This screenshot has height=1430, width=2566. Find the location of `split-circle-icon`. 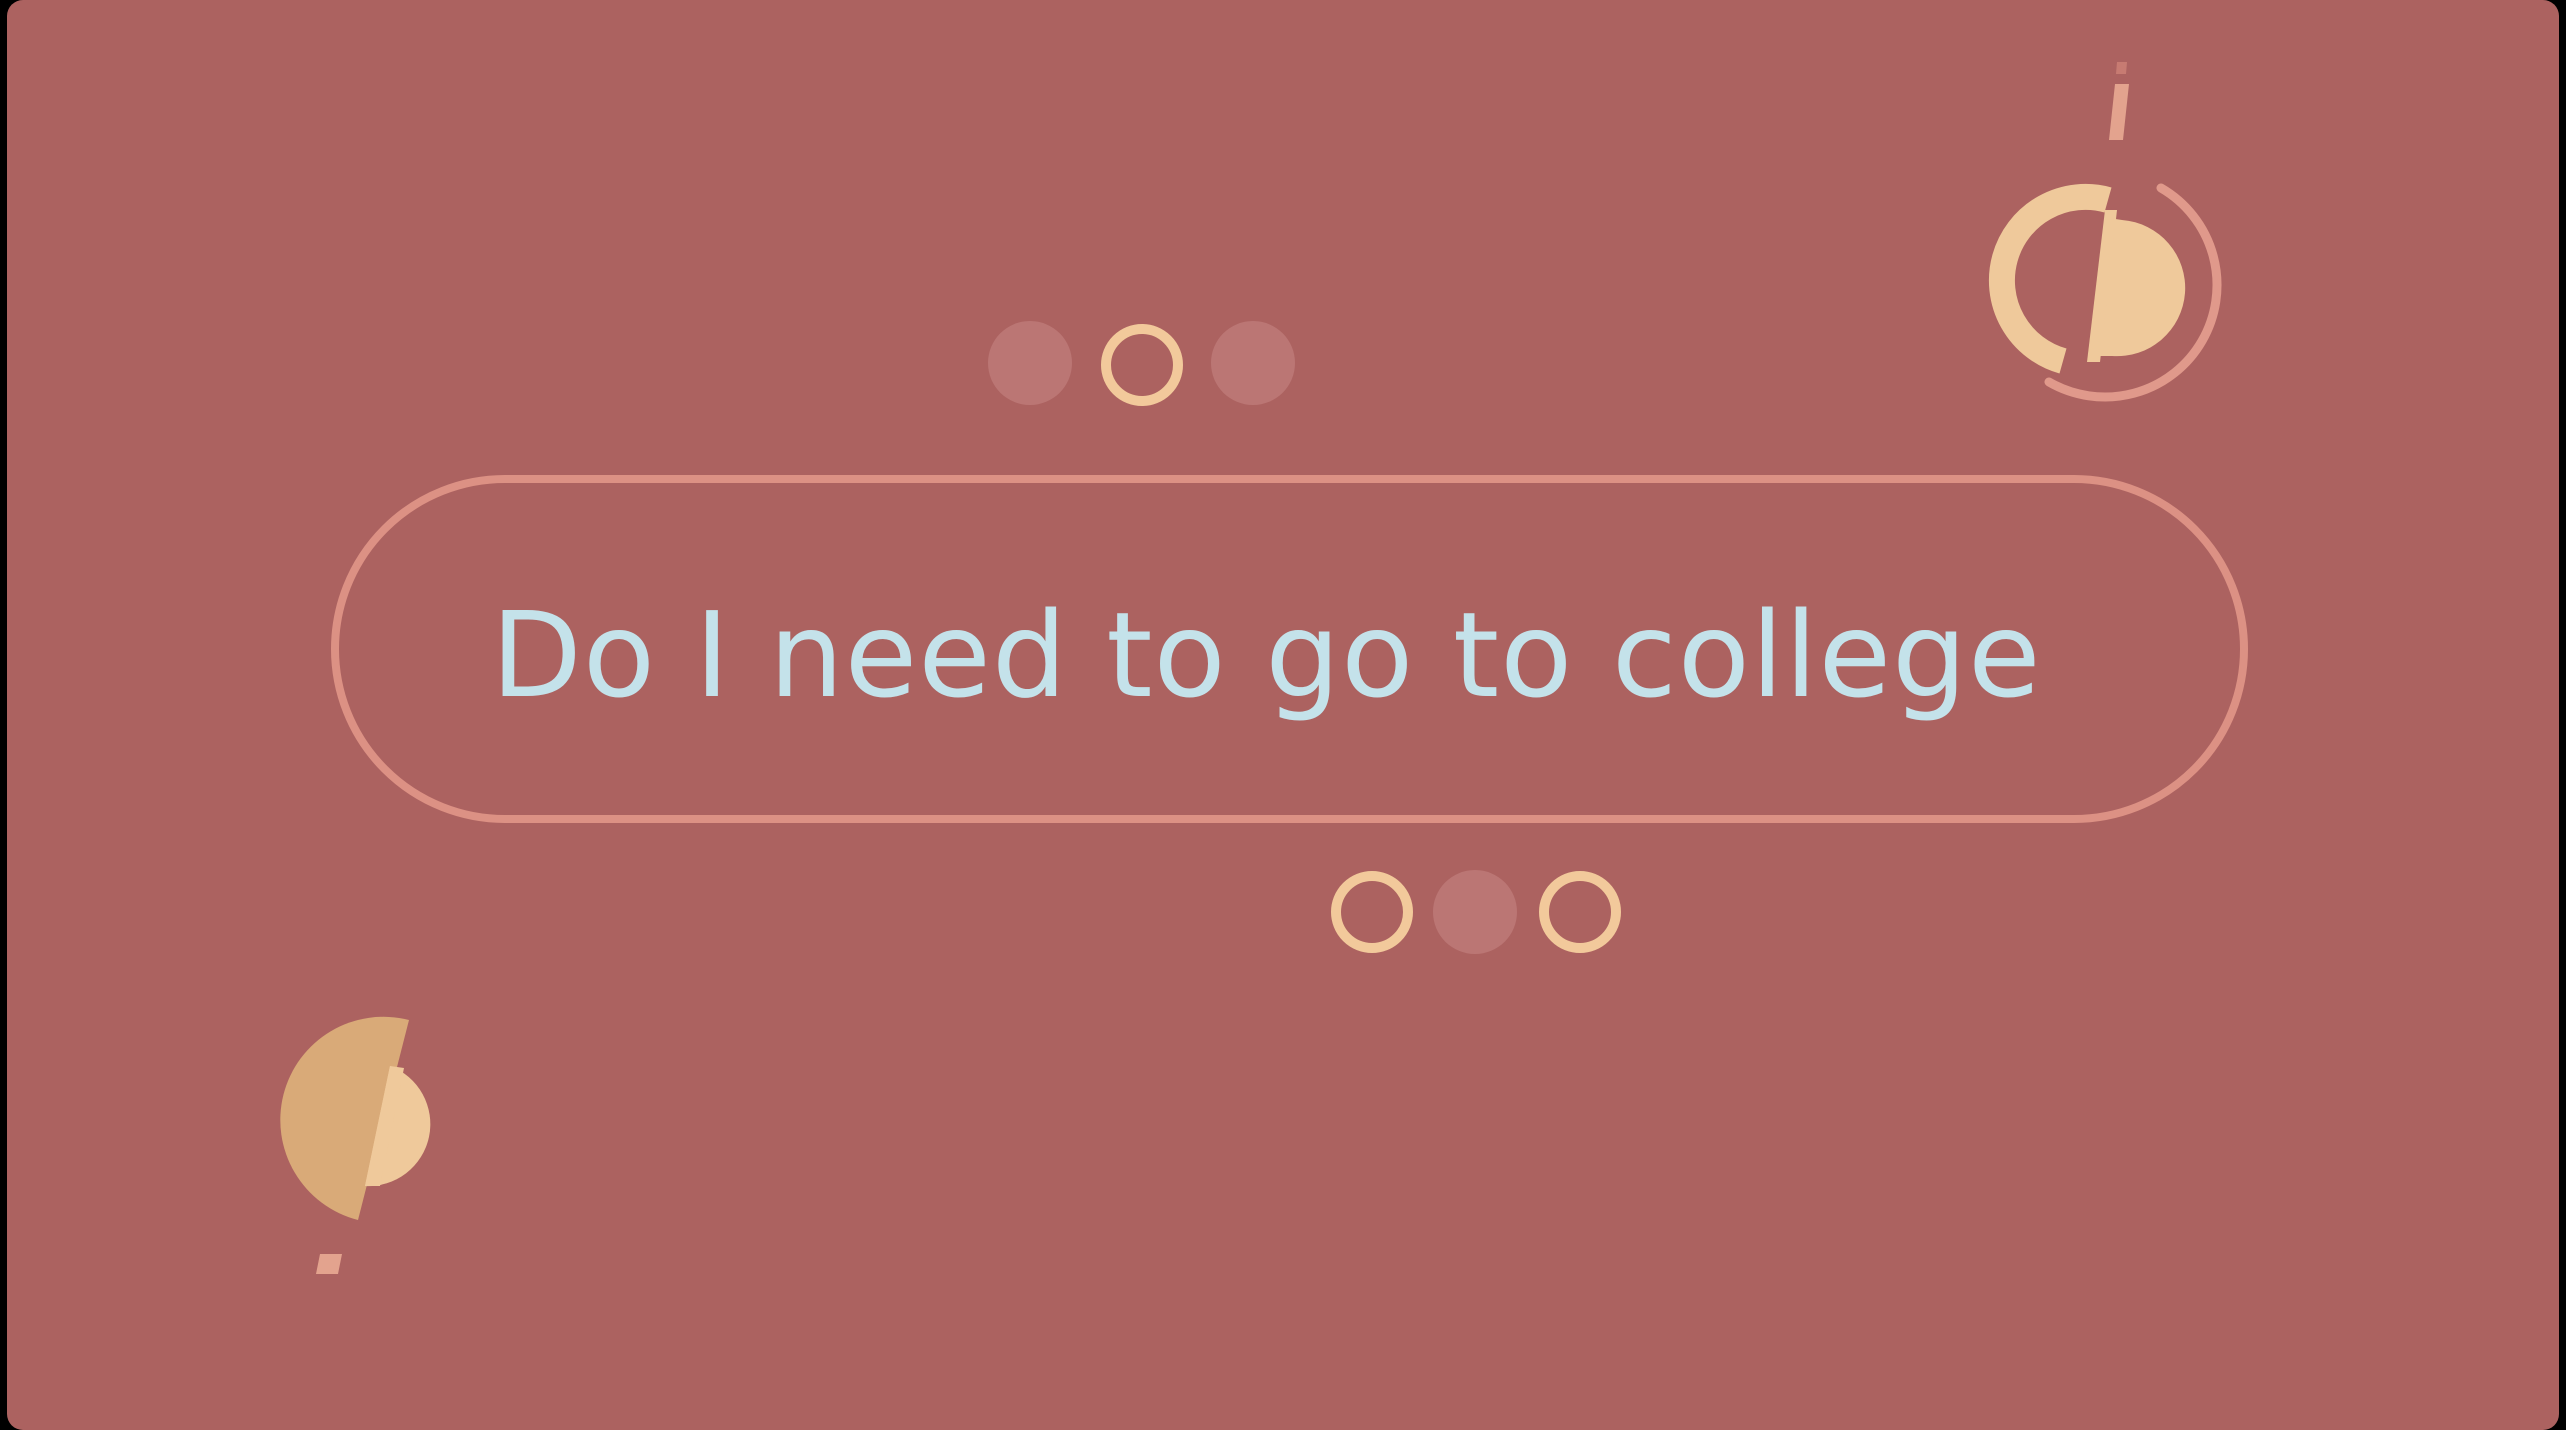

split-circle-icon is located at coordinates (2105, 232).